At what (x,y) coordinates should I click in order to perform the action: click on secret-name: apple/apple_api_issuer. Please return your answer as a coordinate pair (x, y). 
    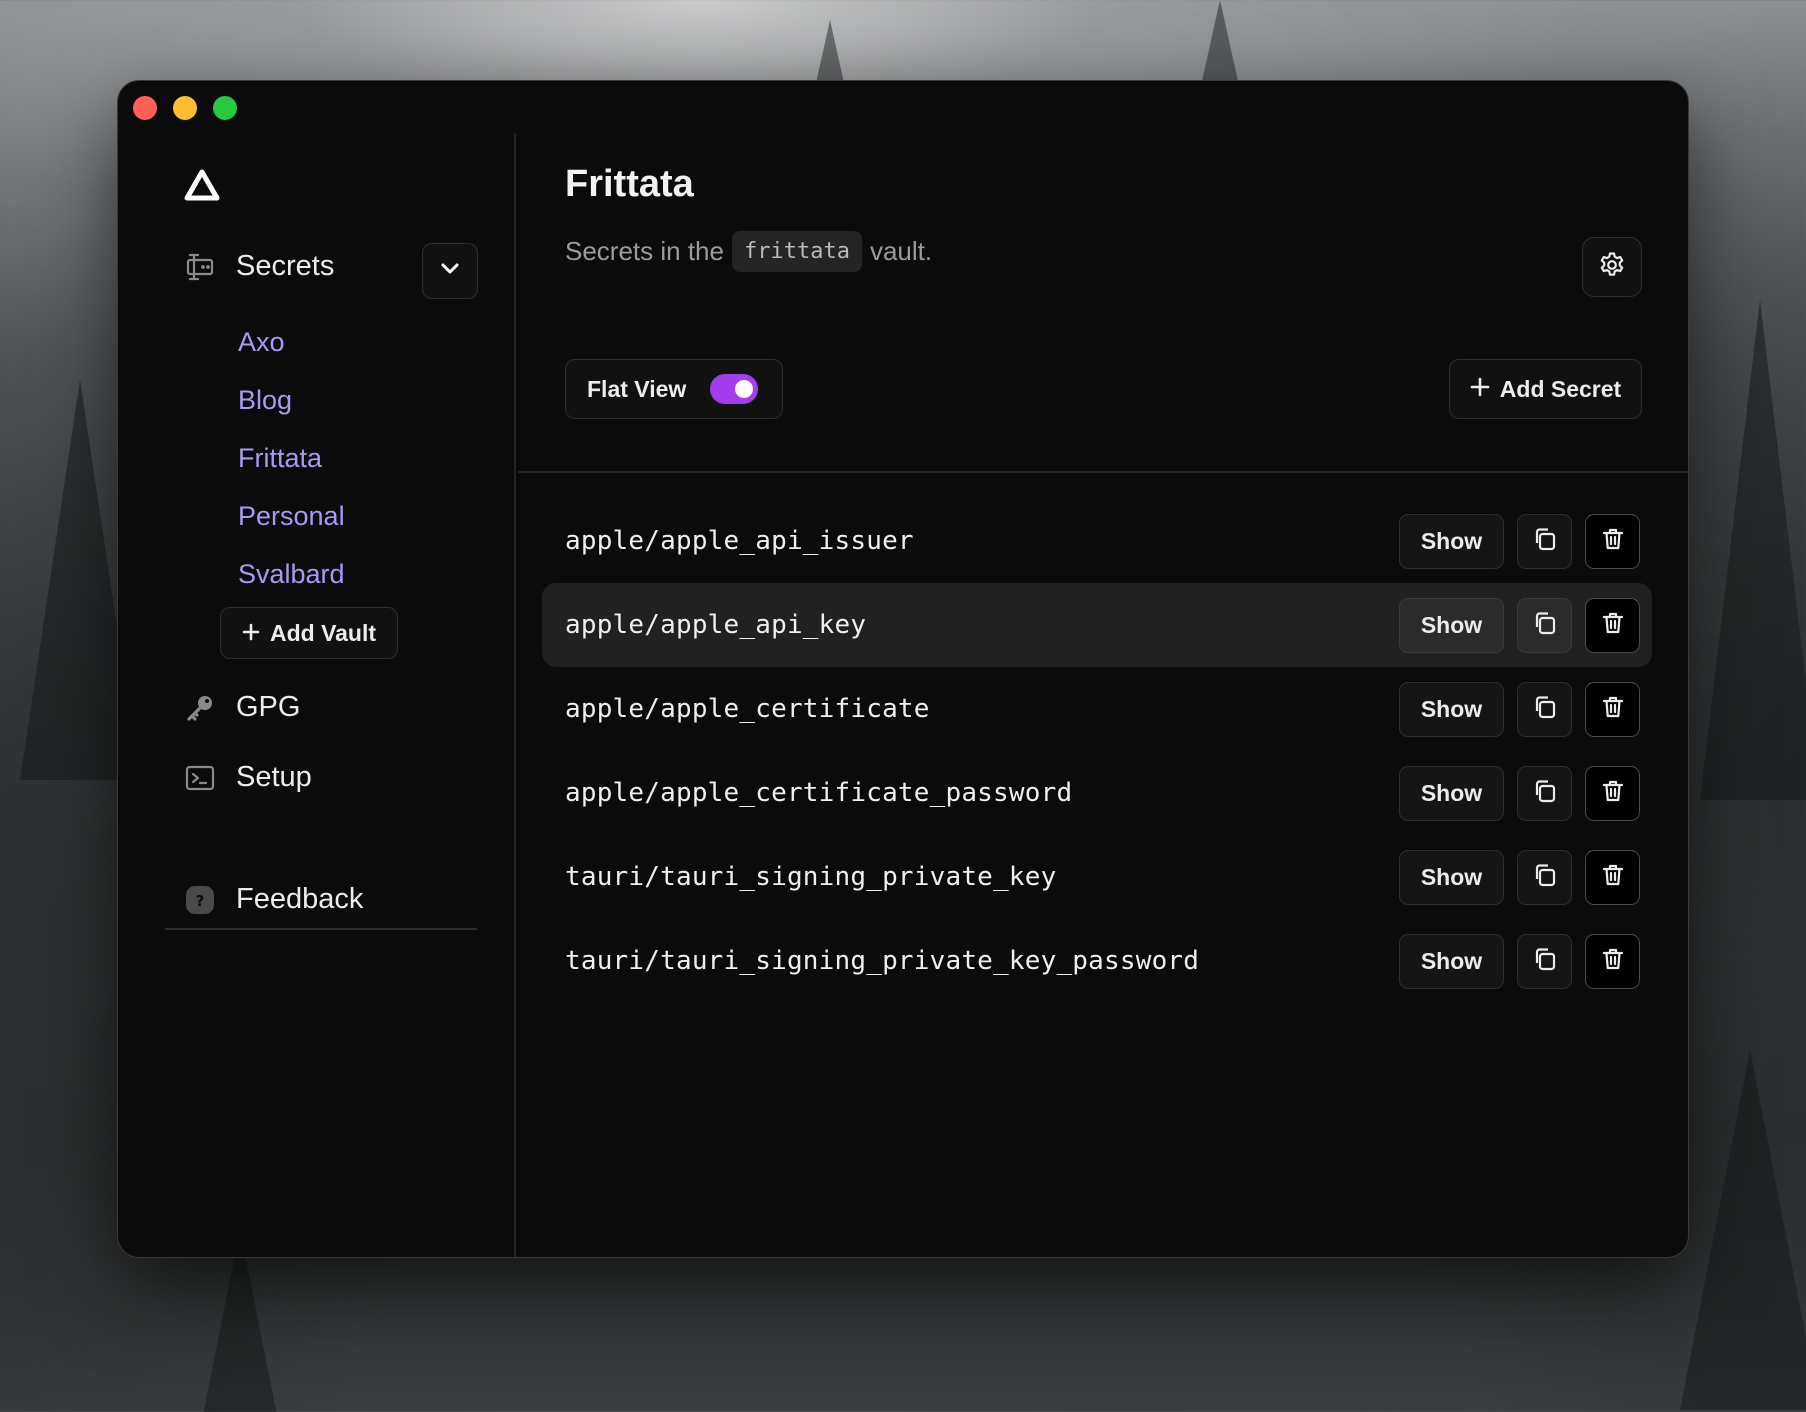
    Looking at the image, I should click on (739, 541).